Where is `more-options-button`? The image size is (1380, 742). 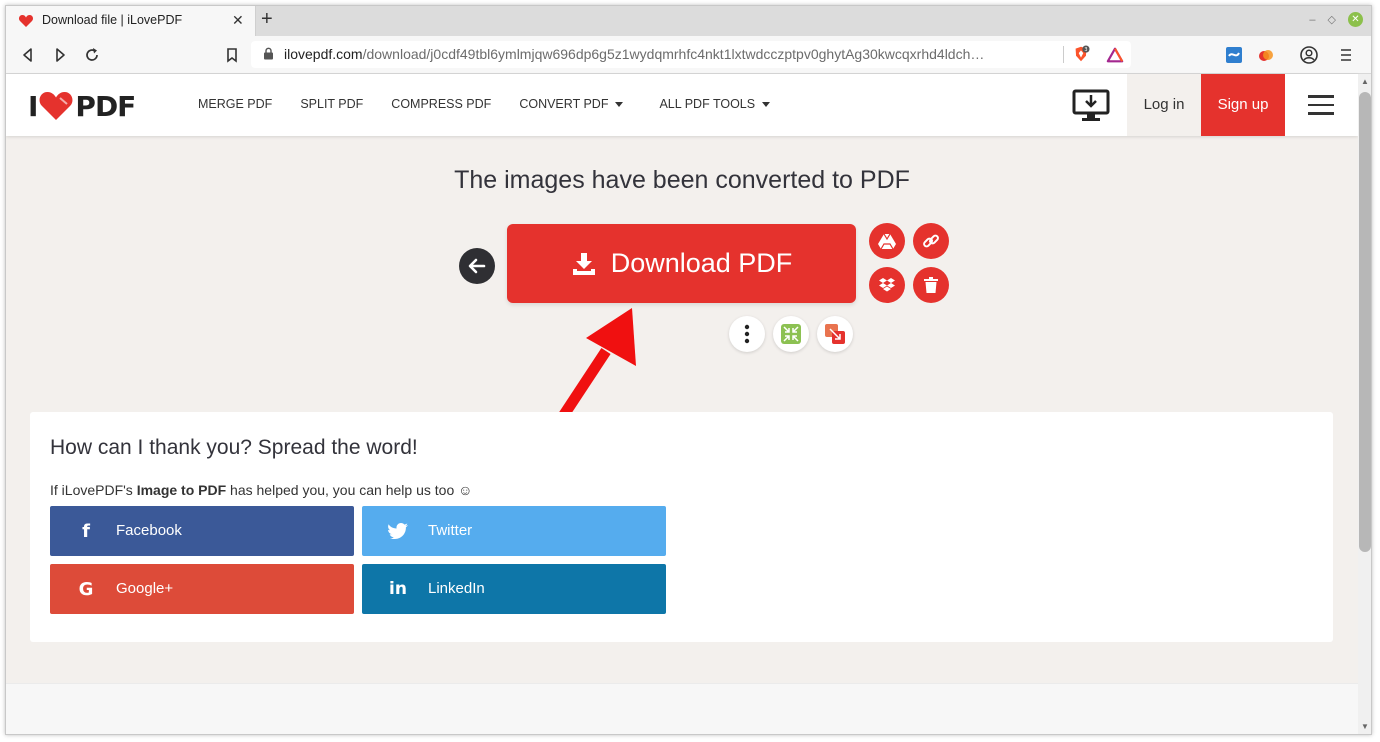
more-options-button is located at coordinates (747, 334).